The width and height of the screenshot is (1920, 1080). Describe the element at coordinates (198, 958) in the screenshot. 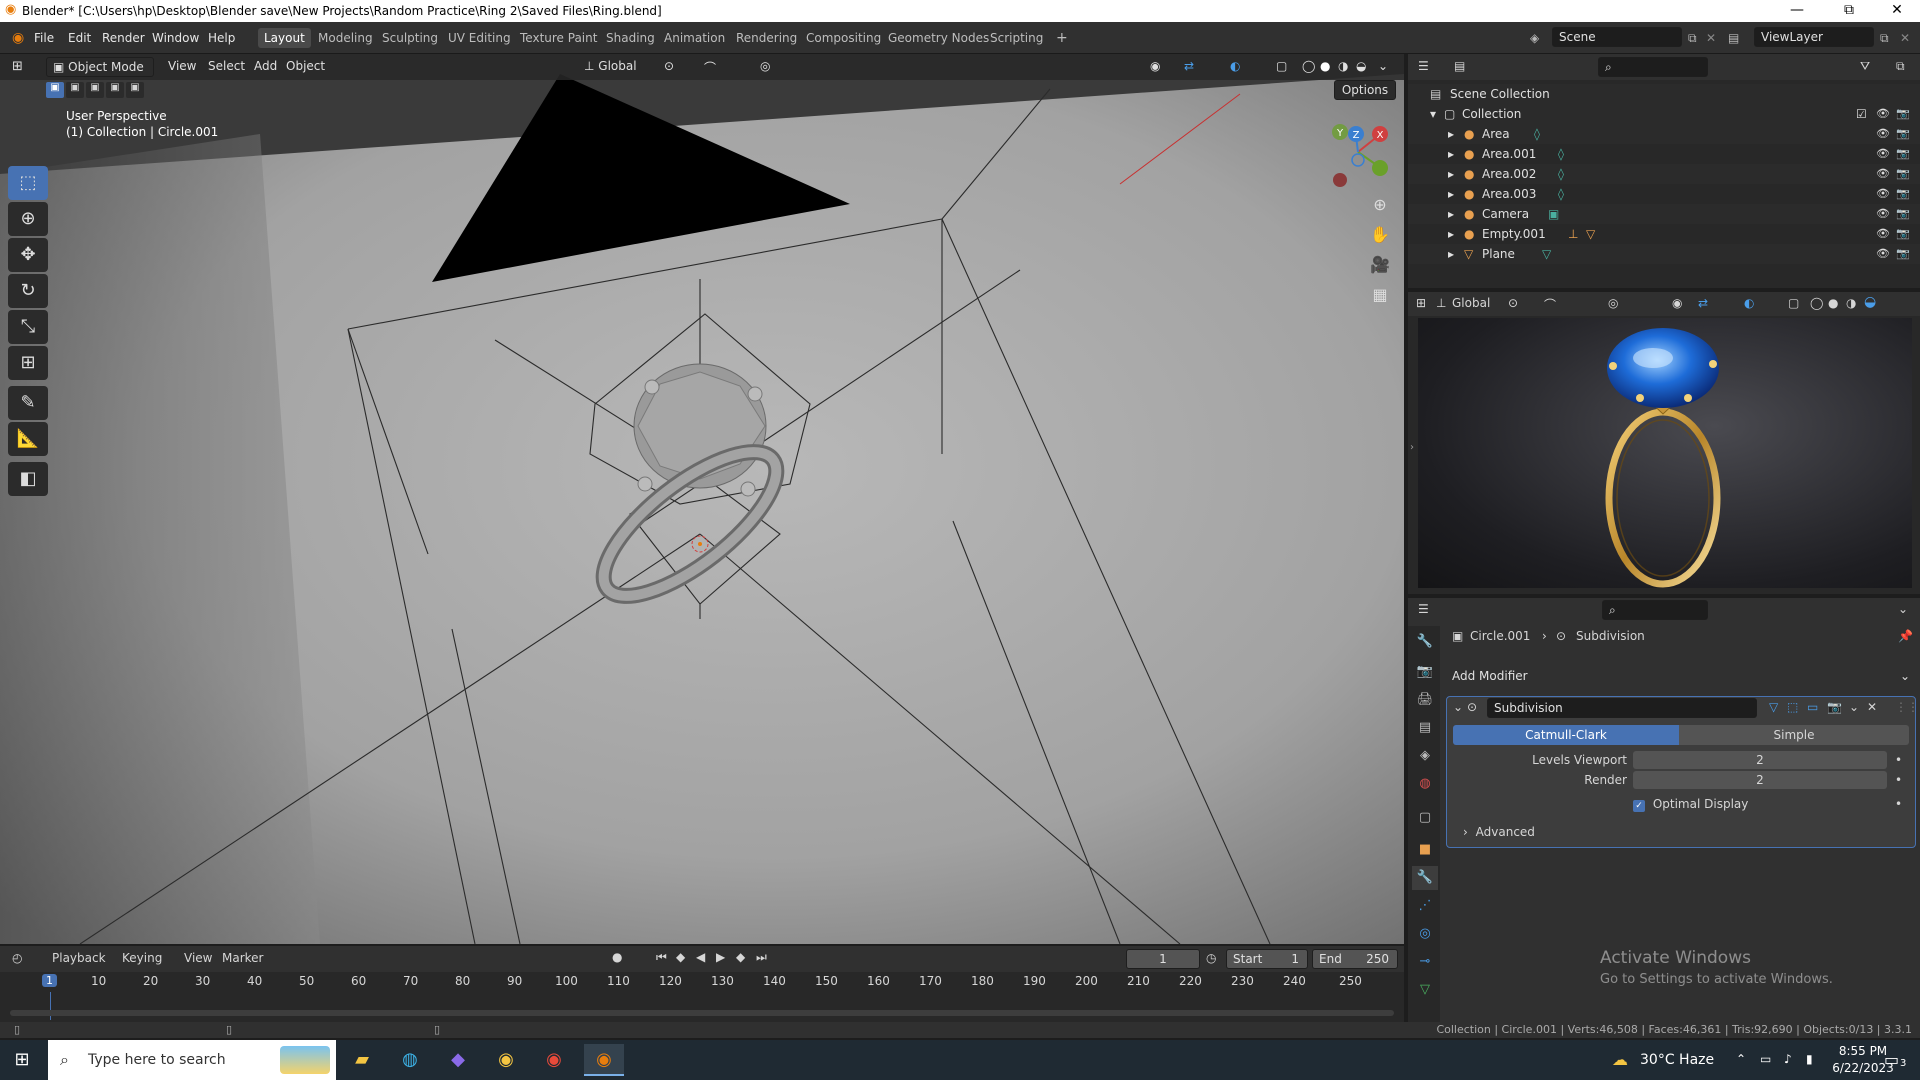

I see `timeline-menu-view: View` at that location.